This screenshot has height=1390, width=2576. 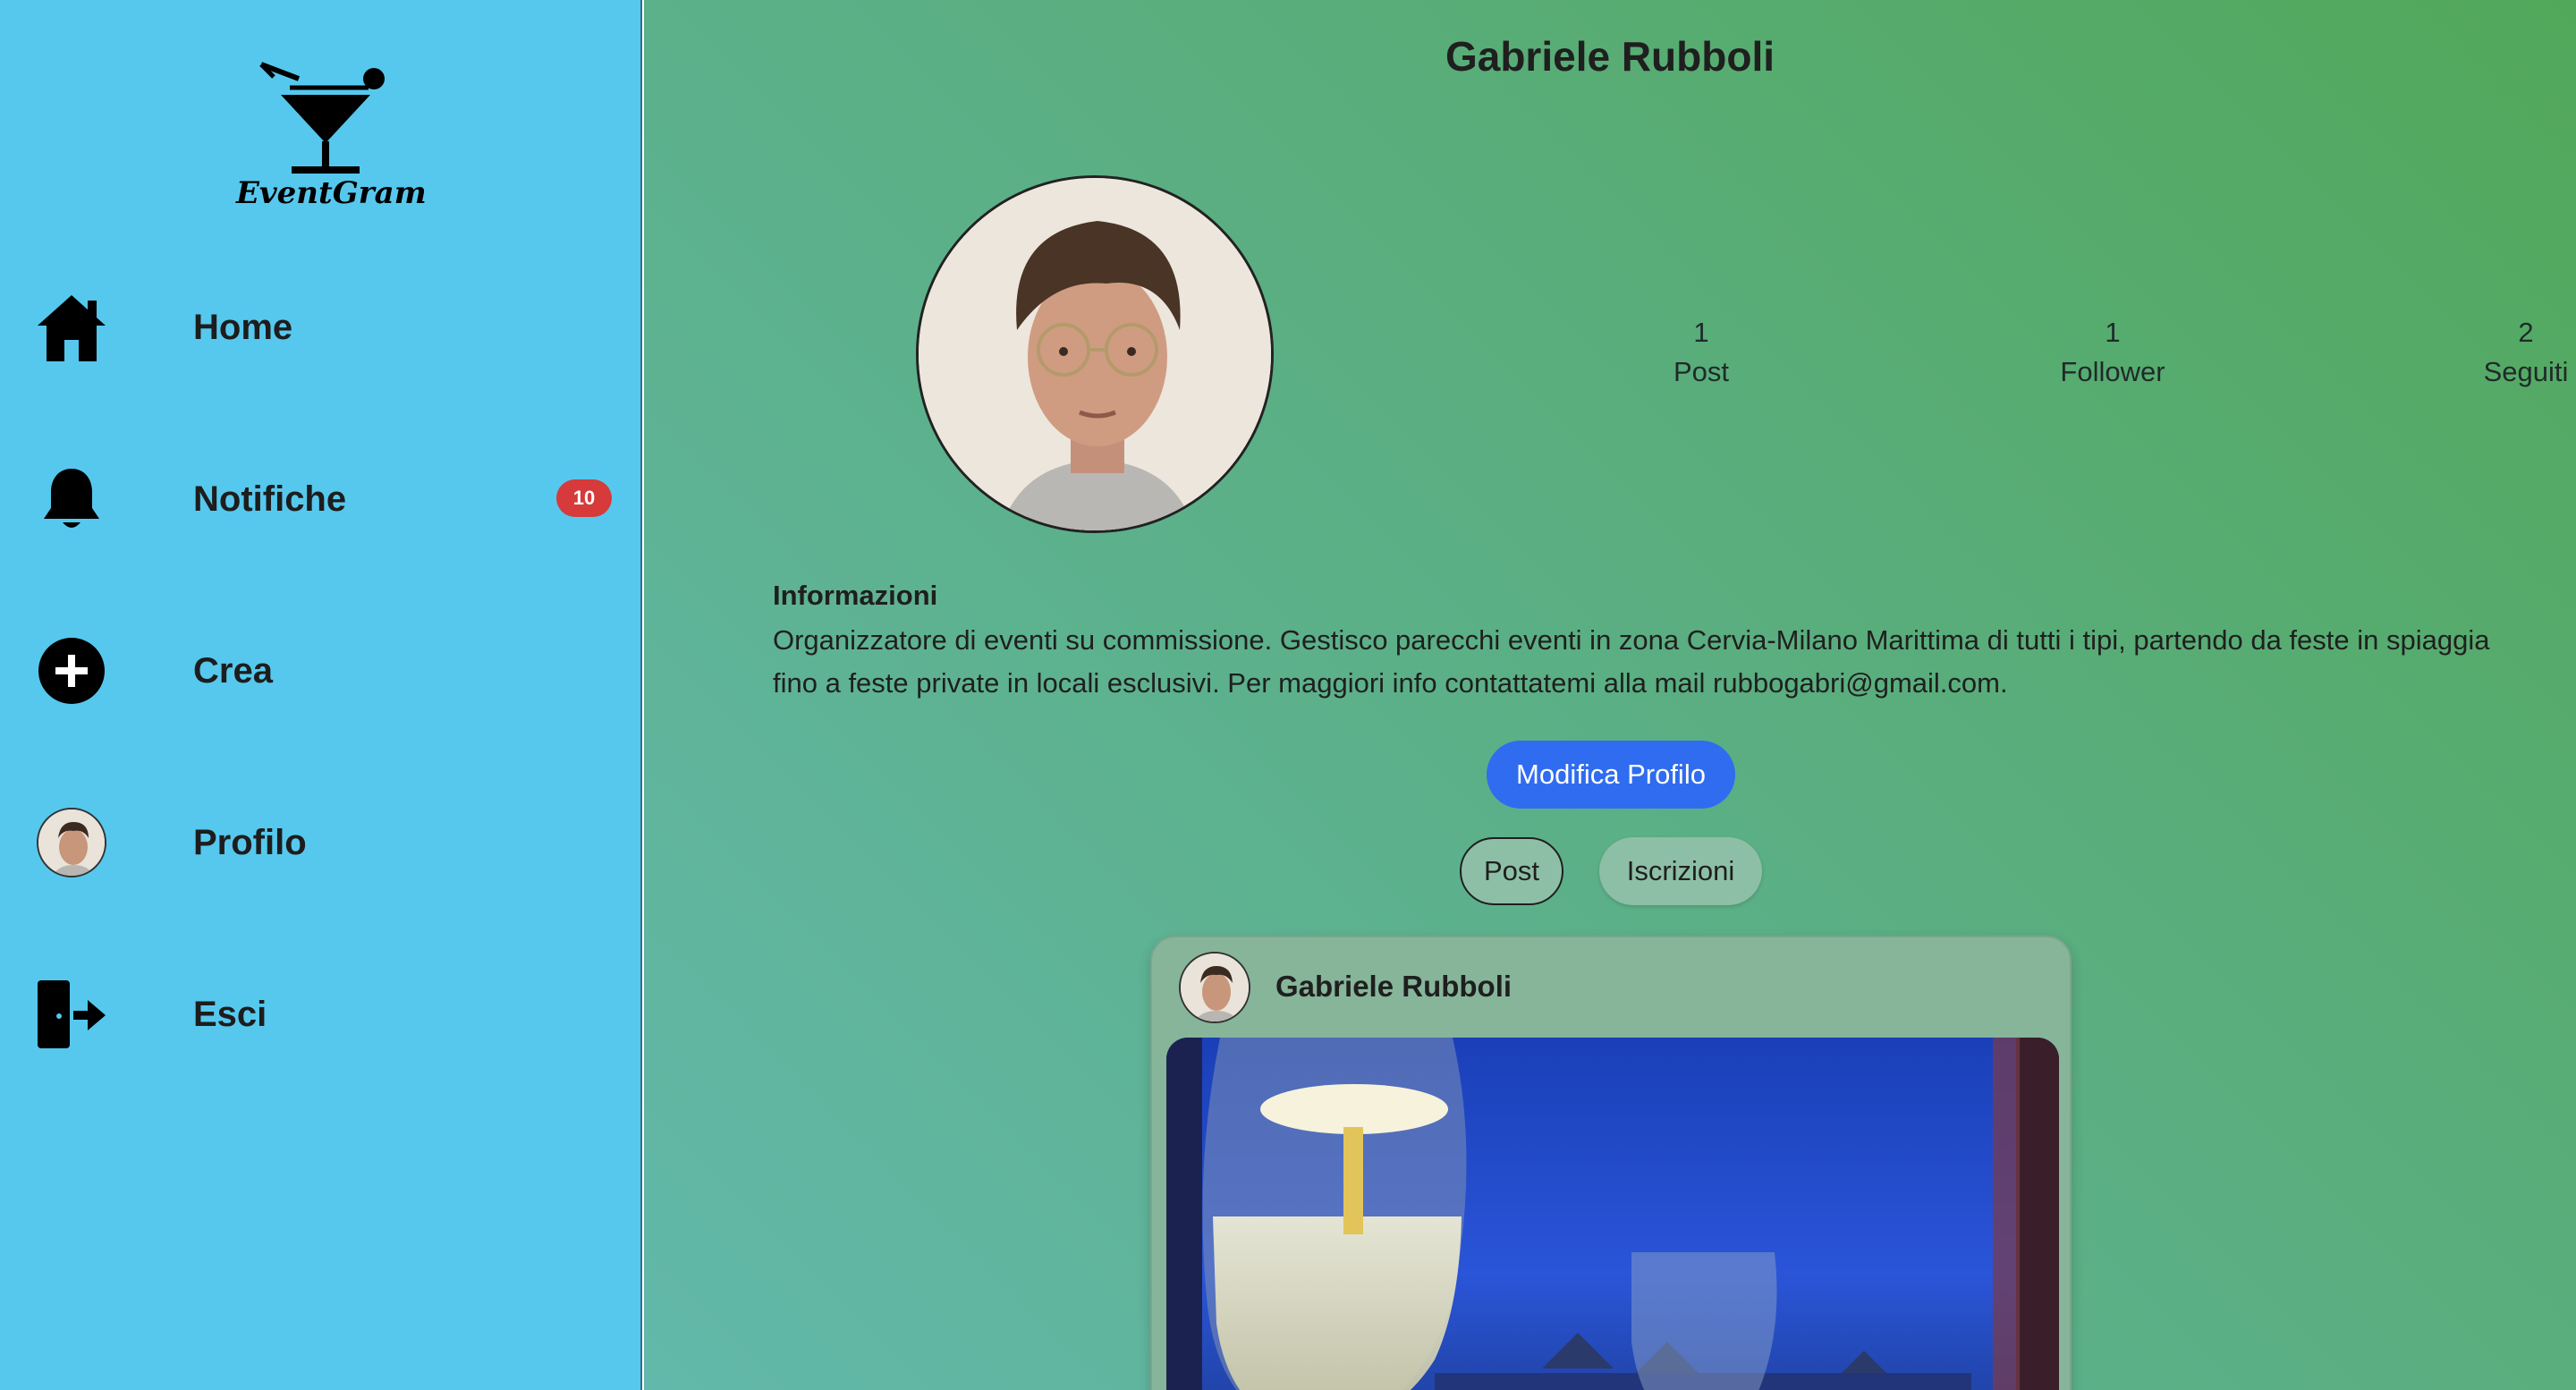 What do you see at coordinates (1610, 56) in the screenshot?
I see `page-title: Gabriele Rubboli` at bounding box center [1610, 56].